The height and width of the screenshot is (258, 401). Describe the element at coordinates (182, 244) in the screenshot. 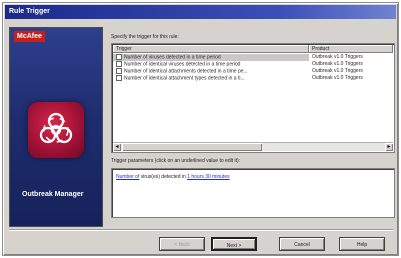

I see `back-button: < Back` at that location.